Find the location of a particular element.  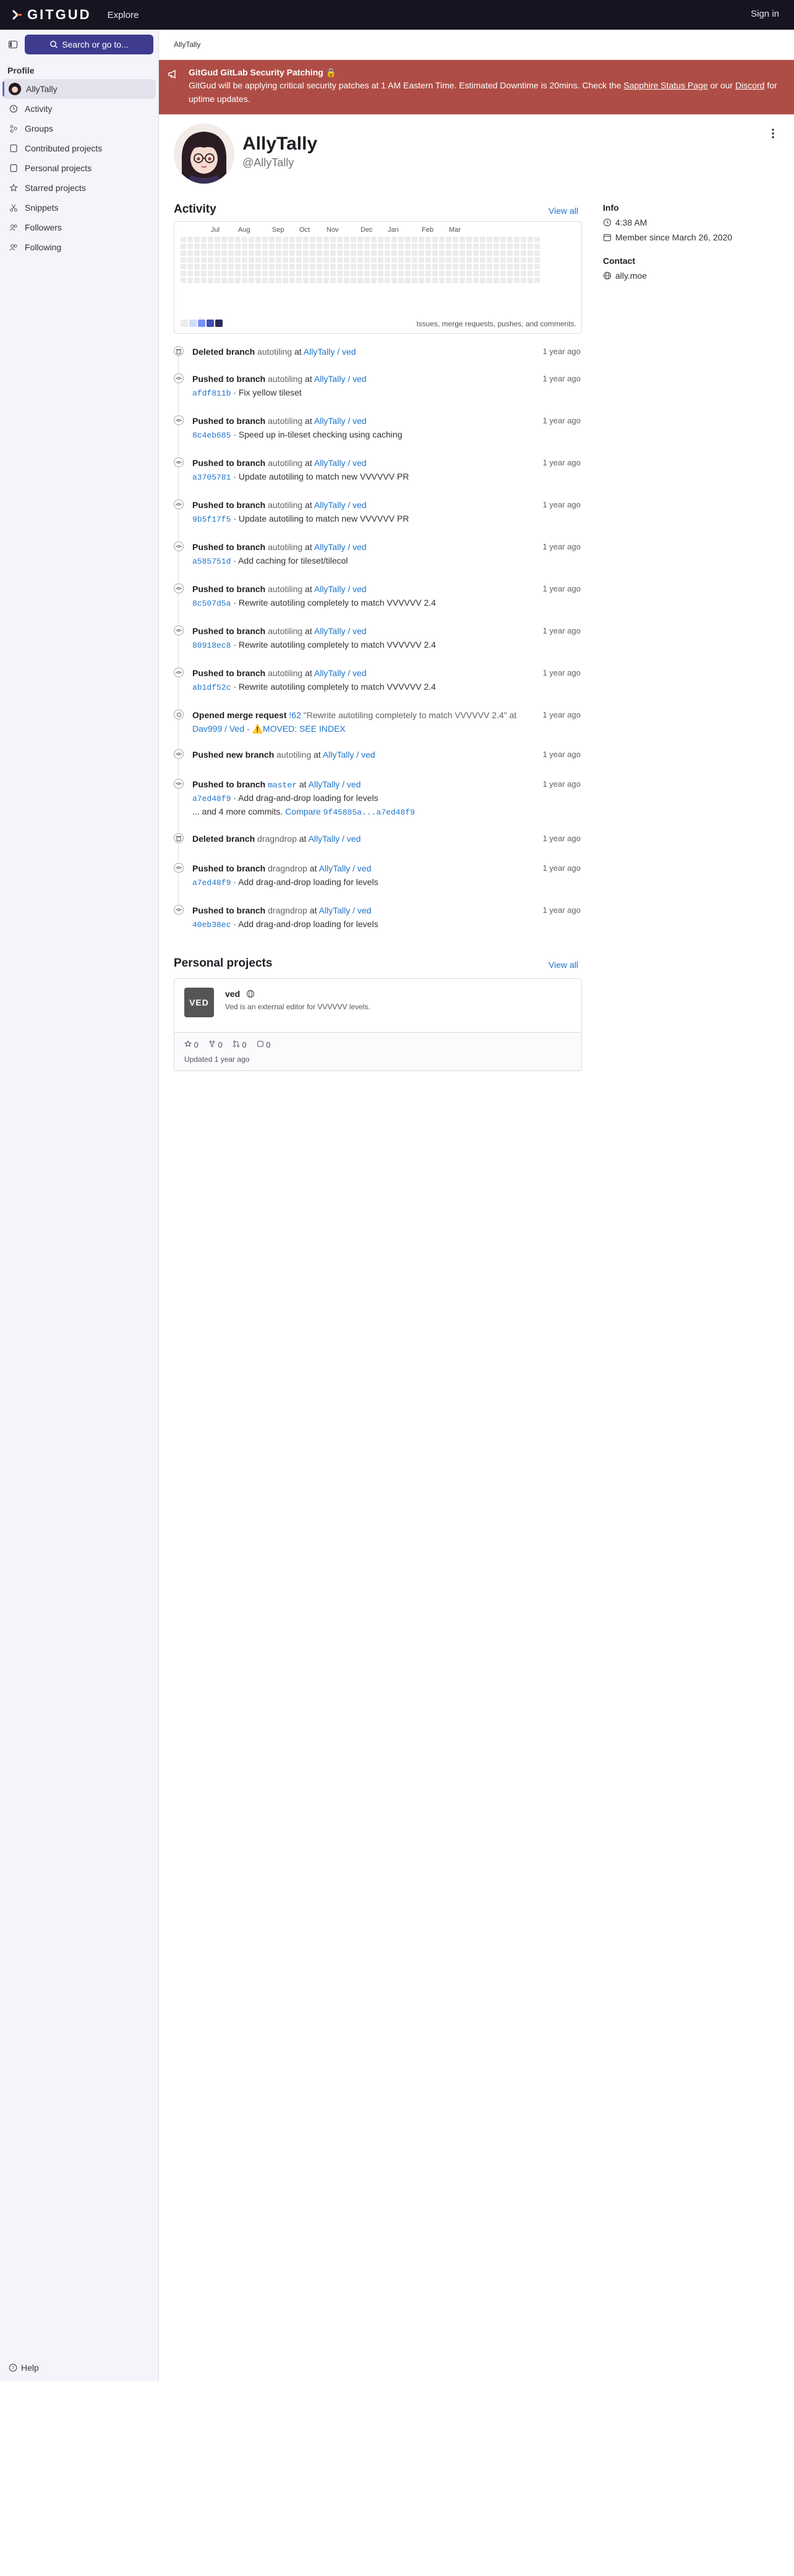

project-name: ved is located at coordinates (240, 994).